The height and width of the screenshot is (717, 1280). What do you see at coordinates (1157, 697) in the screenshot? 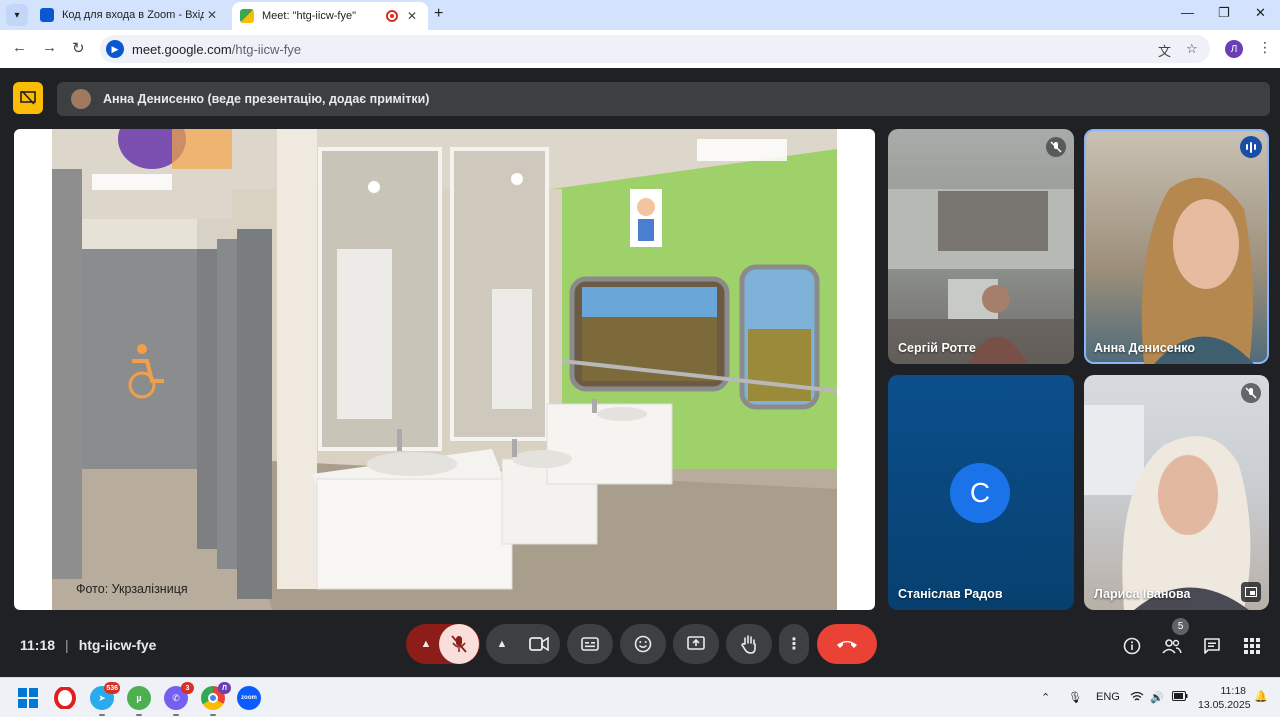
I see `volume-icon: 🔊` at bounding box center [1157, 697].